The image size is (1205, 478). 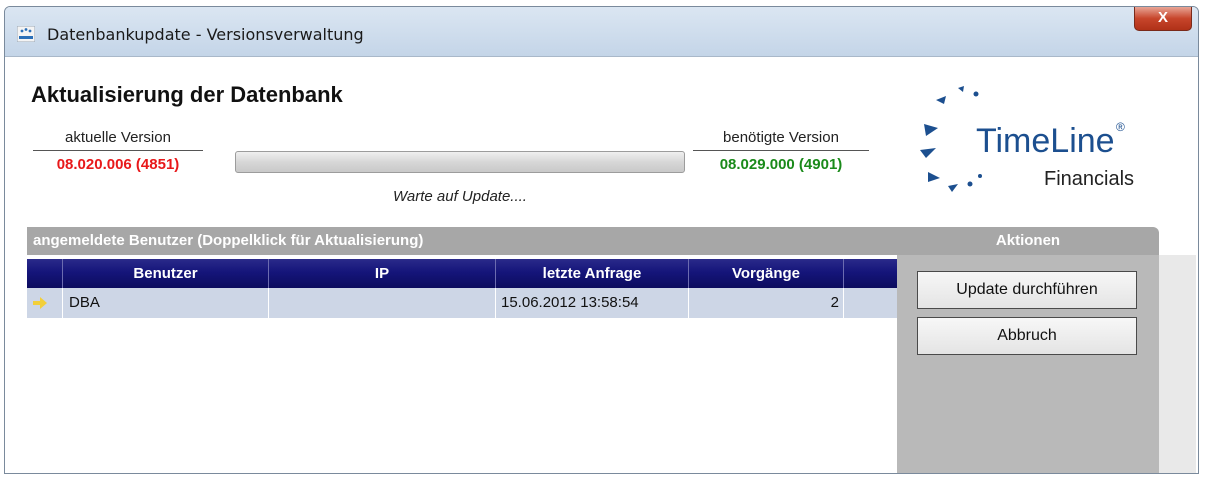 I want to click on cancel-button: Abbruch, so click(x=1027, y=336).